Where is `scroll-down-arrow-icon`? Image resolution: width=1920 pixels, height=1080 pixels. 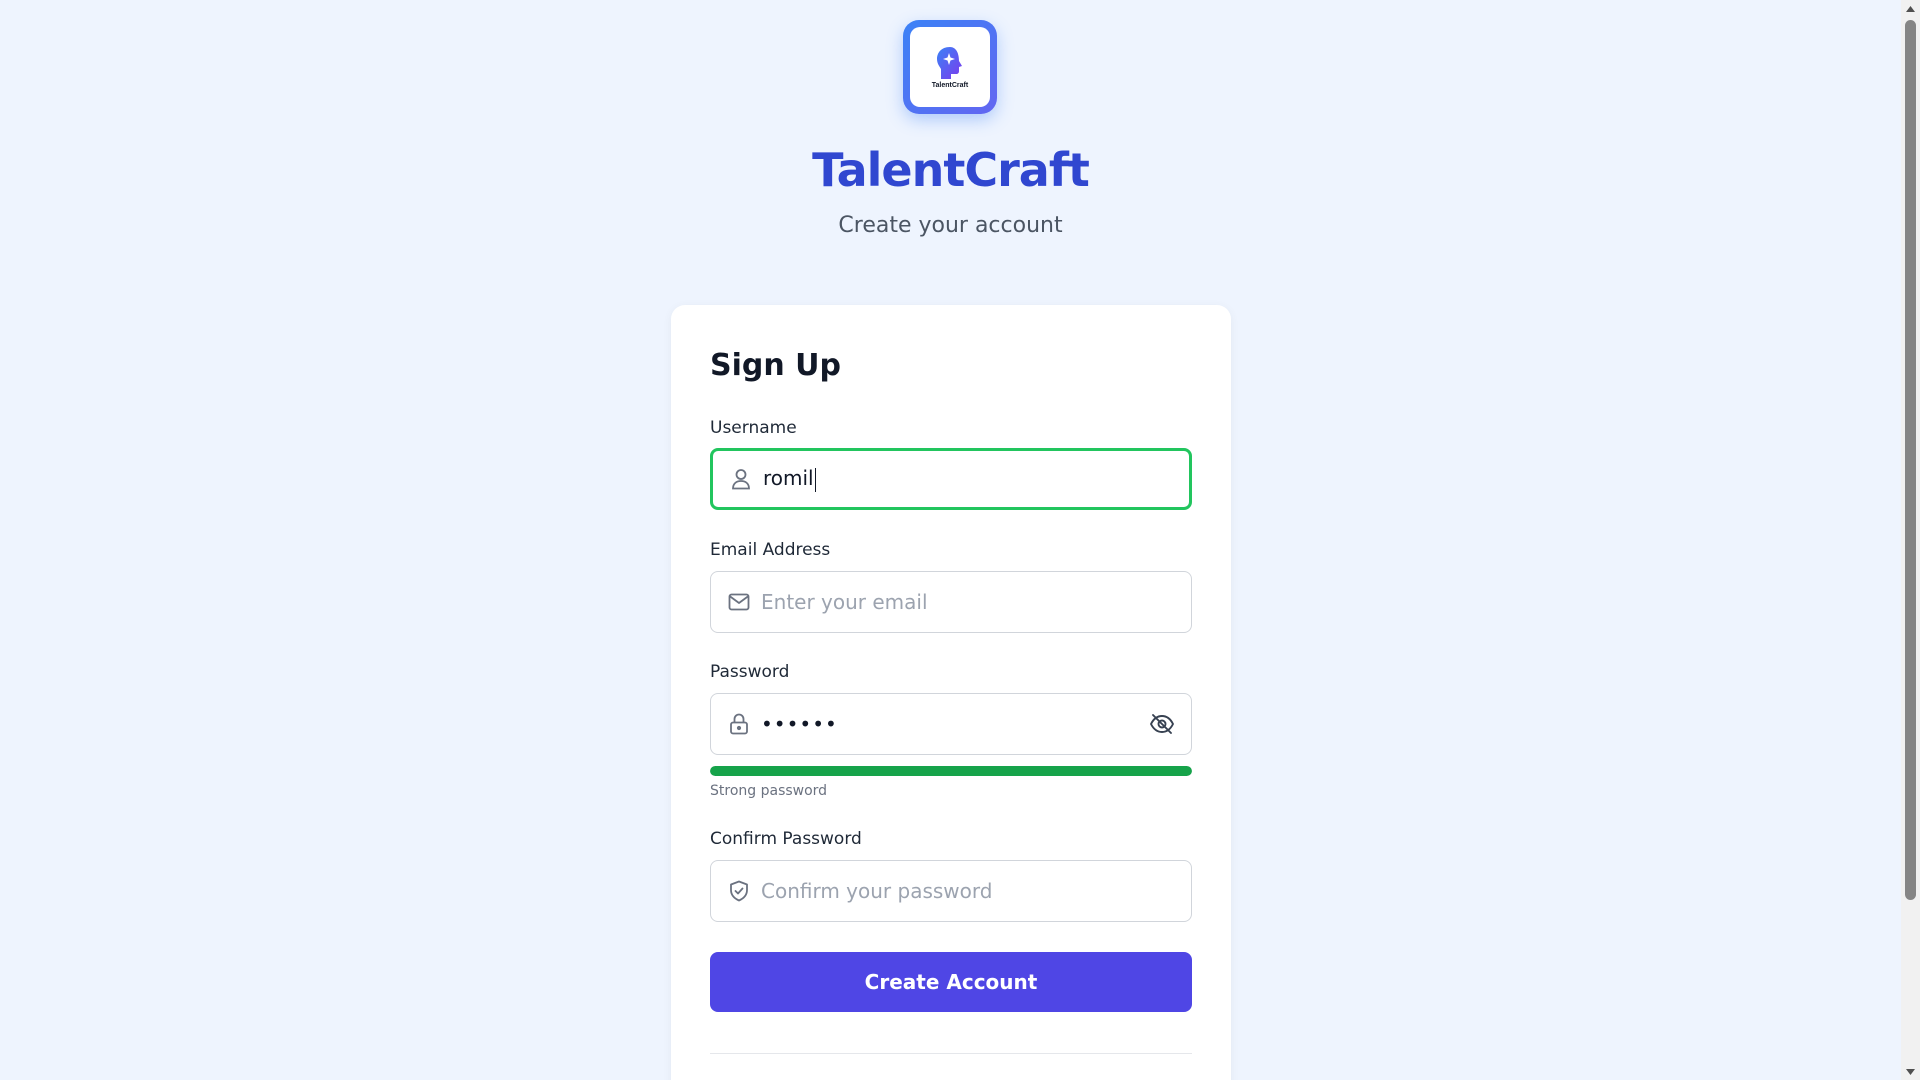
scroll-down-arrow-icon is located at coordinates (1910, 1071).